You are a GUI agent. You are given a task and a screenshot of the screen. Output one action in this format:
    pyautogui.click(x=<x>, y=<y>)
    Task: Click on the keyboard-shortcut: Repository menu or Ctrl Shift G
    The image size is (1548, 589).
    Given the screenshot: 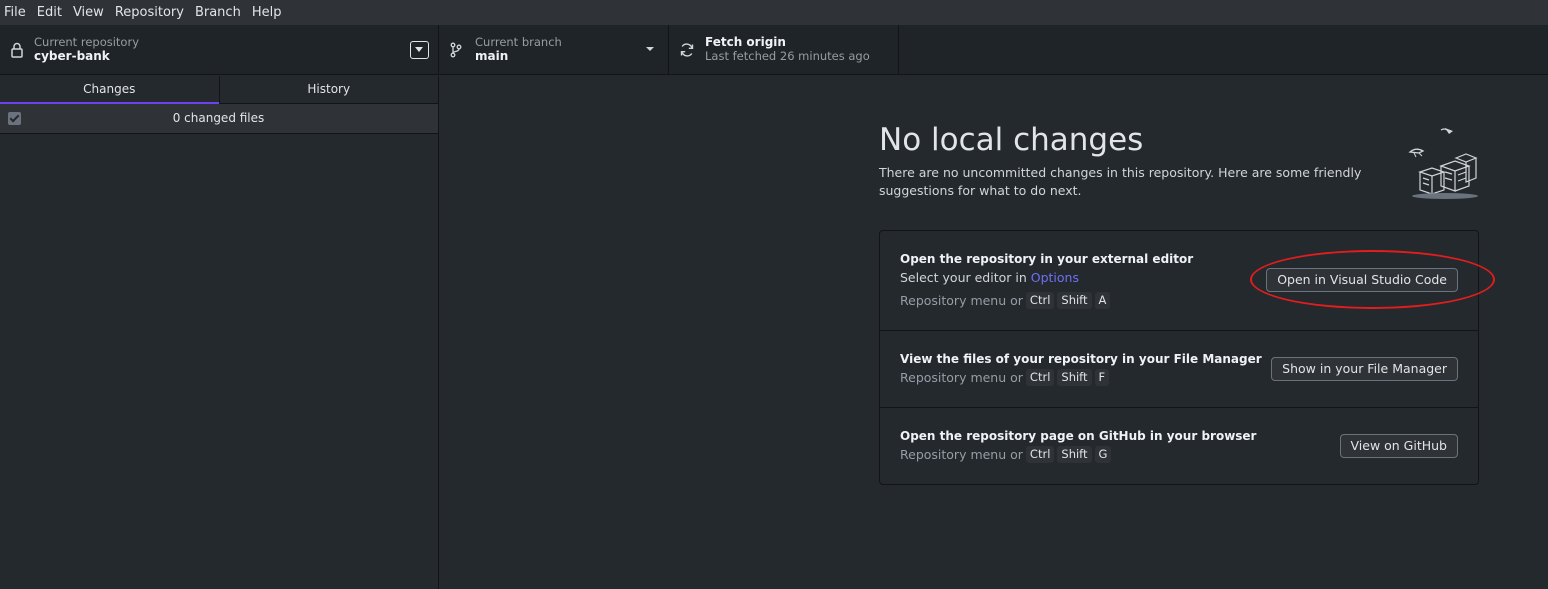 What is the action you would take?
    pyautogui.click(x=1006, y=454)
    